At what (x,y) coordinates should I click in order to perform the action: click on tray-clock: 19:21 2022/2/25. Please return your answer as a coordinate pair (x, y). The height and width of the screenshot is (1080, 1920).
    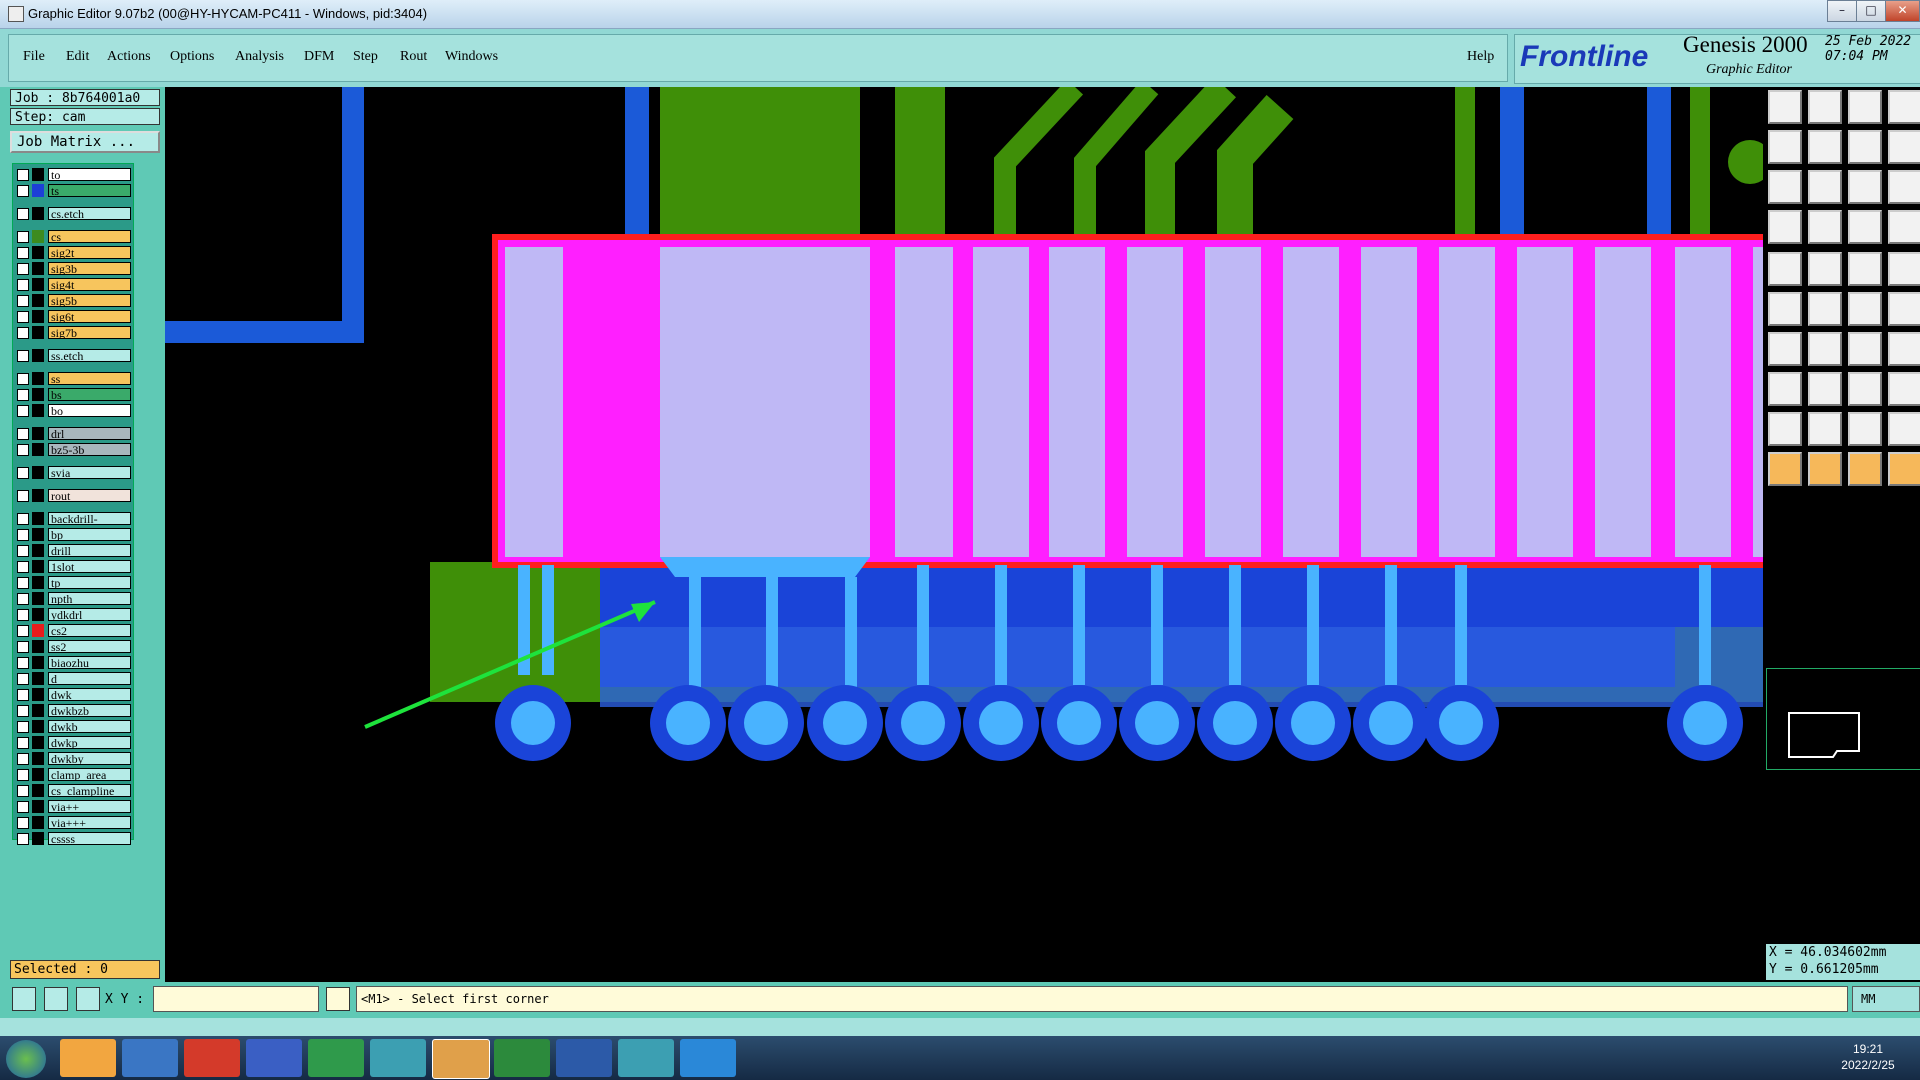
    Looking at the image, I should click on (1868, 1057).